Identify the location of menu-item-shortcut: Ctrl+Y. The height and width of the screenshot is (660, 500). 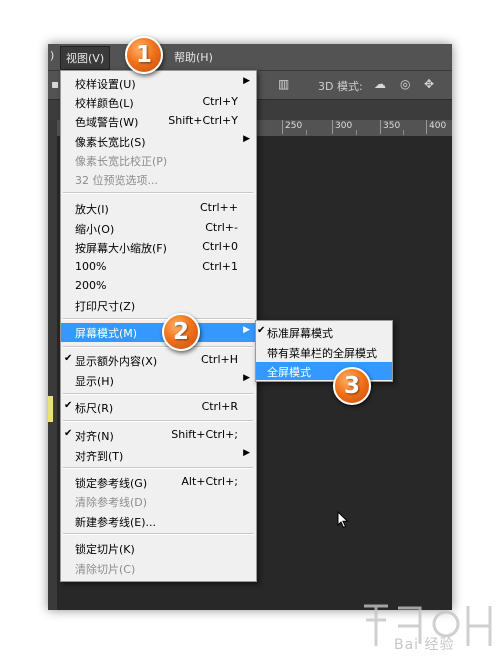
(220, 101).